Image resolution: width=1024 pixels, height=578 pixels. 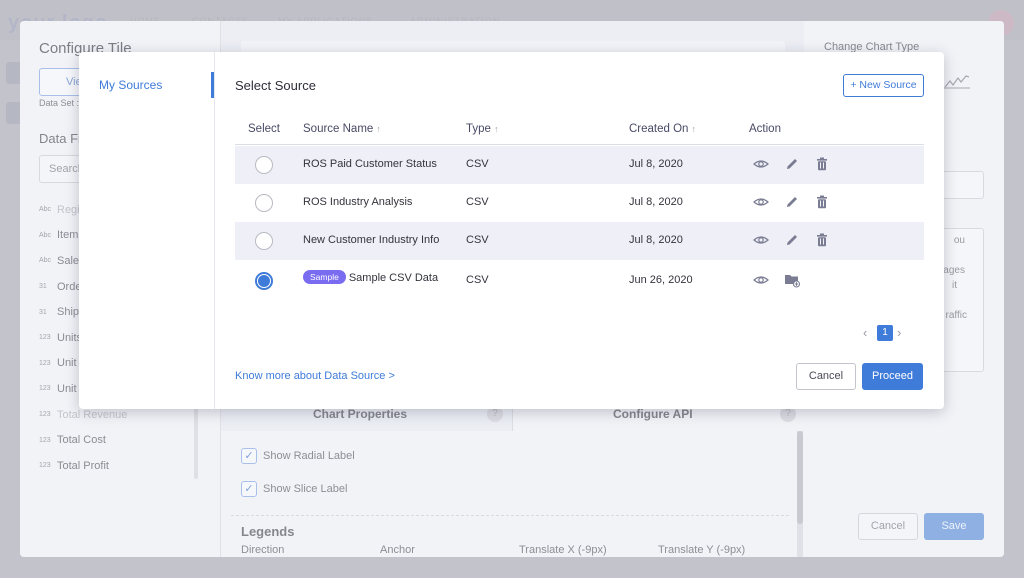 I want to click on legend-translate-y-label: Translate Y (-9px), so click(x=702, y=550).